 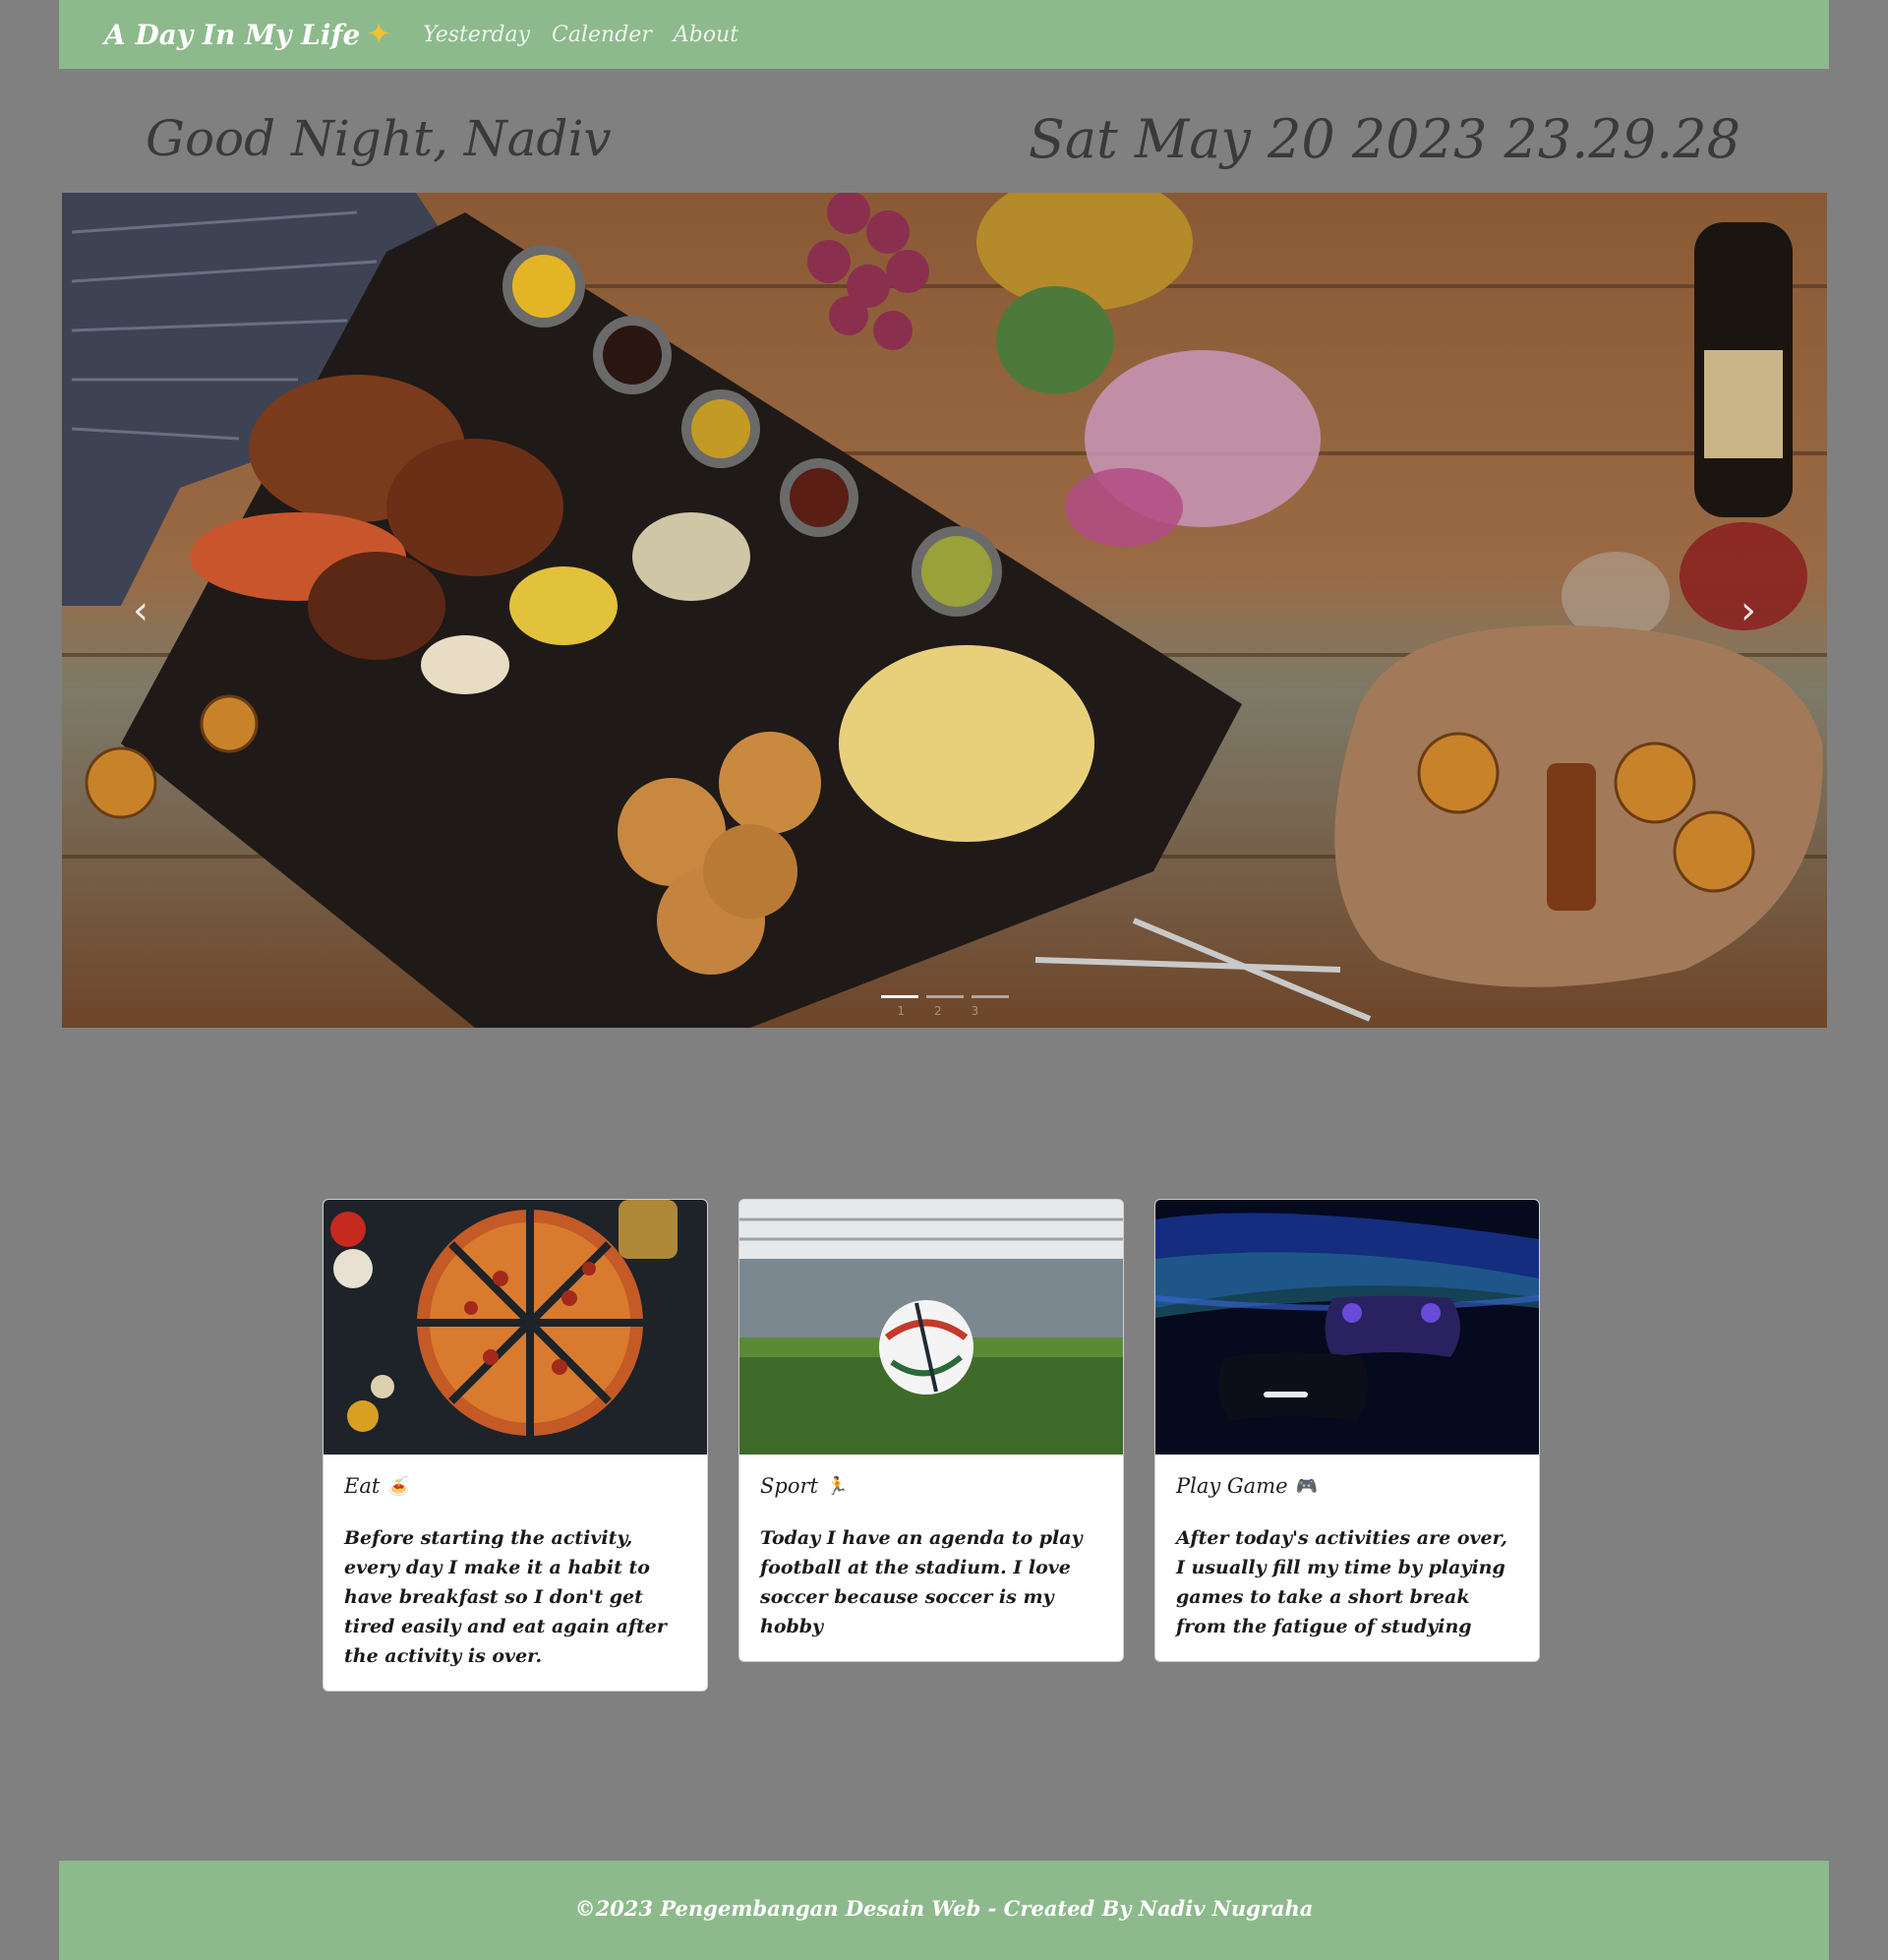 I want to click on carousel-indicators, so click(x=944, y=996).